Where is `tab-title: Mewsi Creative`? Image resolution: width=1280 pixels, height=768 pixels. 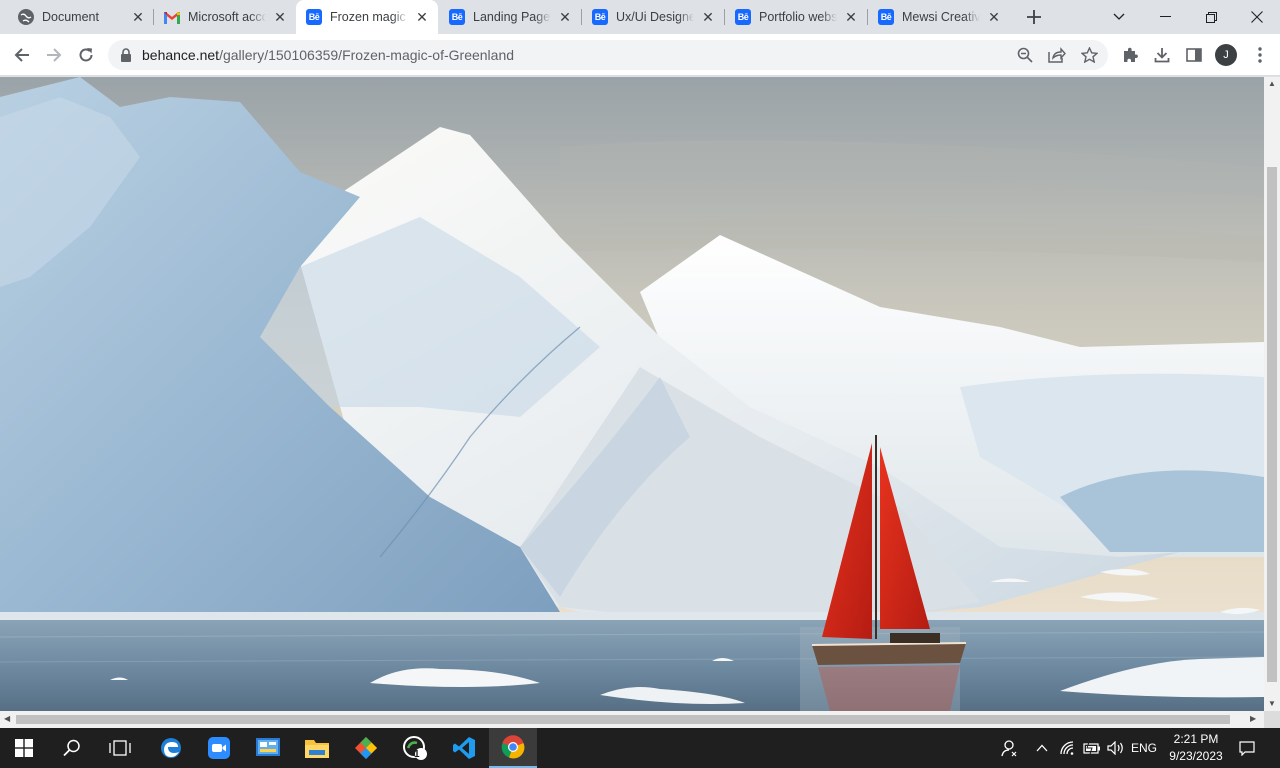
tab-title: Mewsi Creative is located at coordinates (941, 17).